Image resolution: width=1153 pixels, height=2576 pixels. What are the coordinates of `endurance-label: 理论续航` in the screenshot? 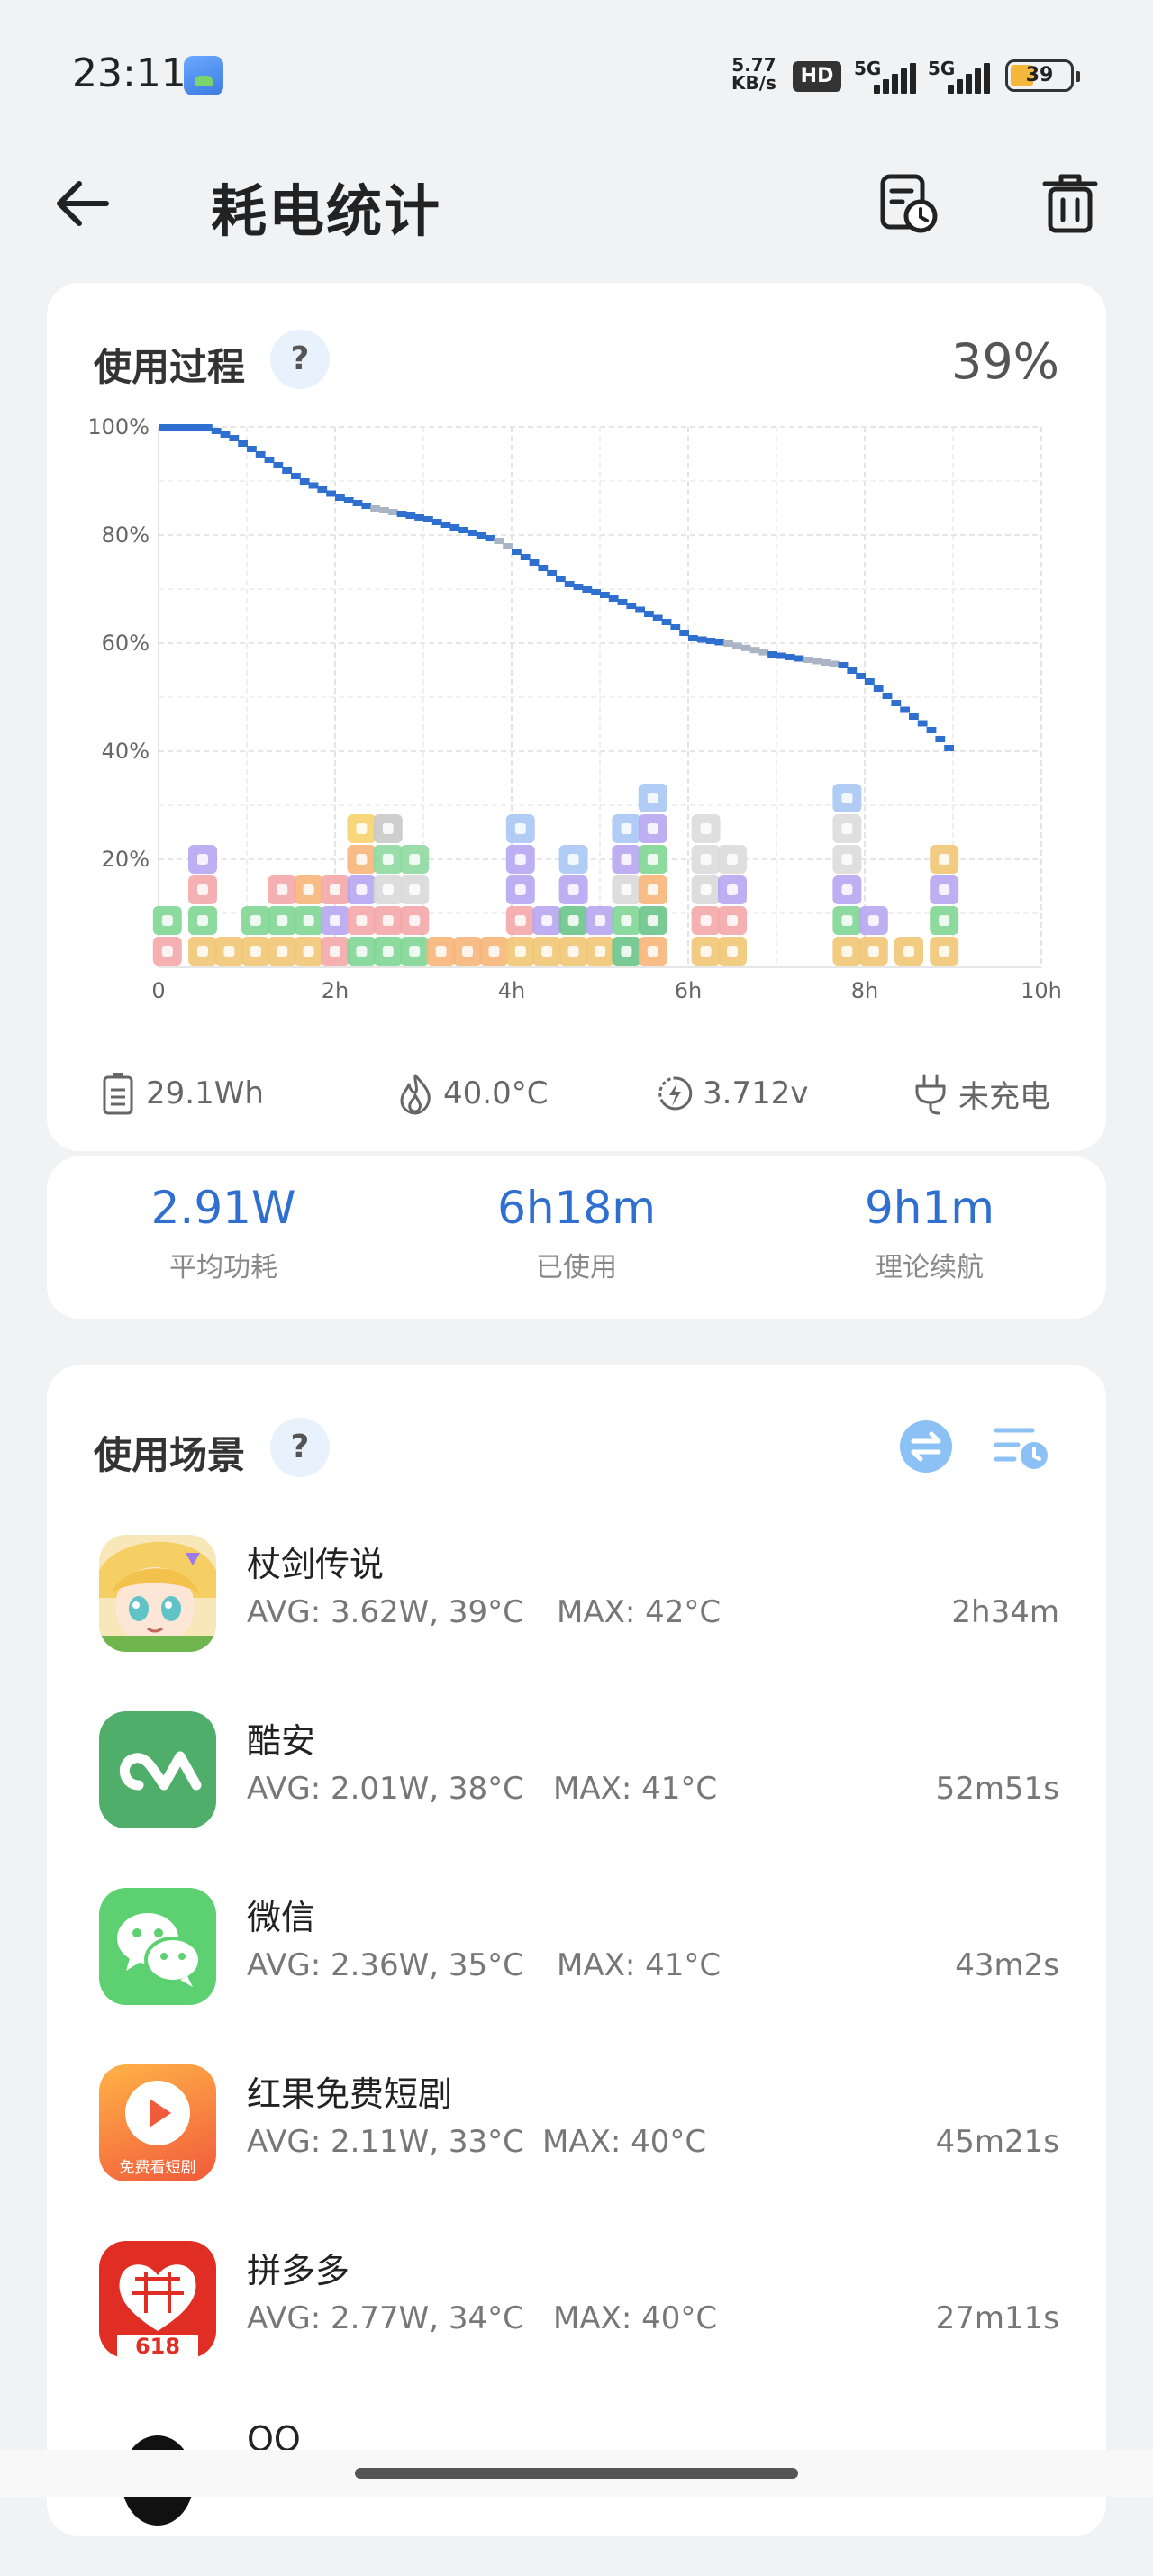 It's located at (930, 1267).